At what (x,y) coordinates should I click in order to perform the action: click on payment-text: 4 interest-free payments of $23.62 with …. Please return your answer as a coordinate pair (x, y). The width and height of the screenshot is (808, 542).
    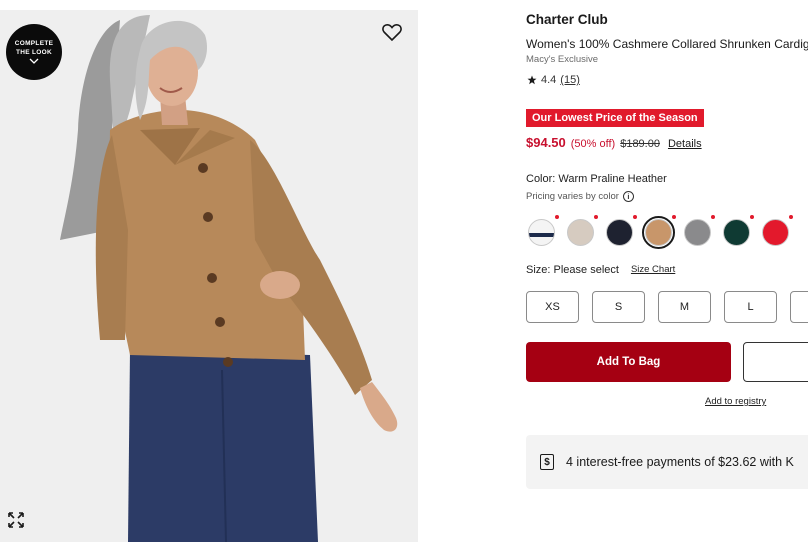
    Looking at the image, I should click on (680, 462).